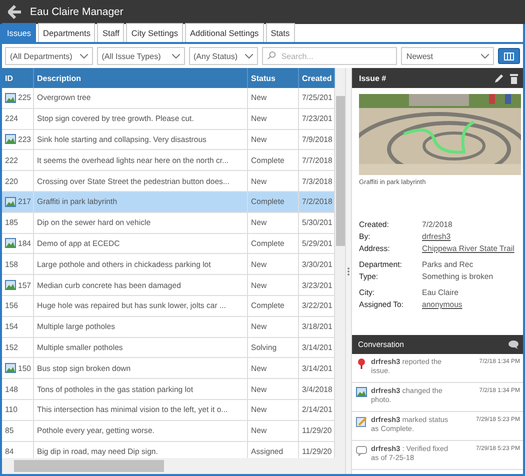 This screenshot has height=476, width=525. What do you see at coordinates (271, 55) in the screenshot?
I see `search-icon` at bounding box center [271, 55].